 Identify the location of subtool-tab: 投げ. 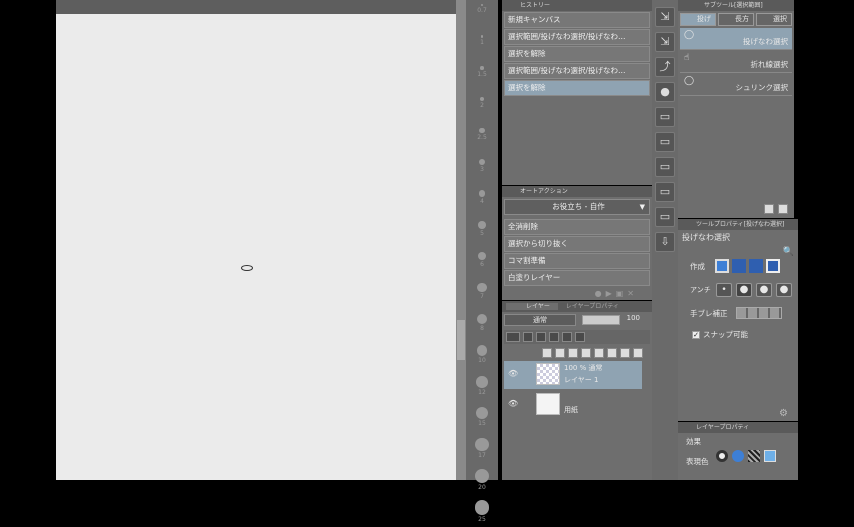
(698, 19).